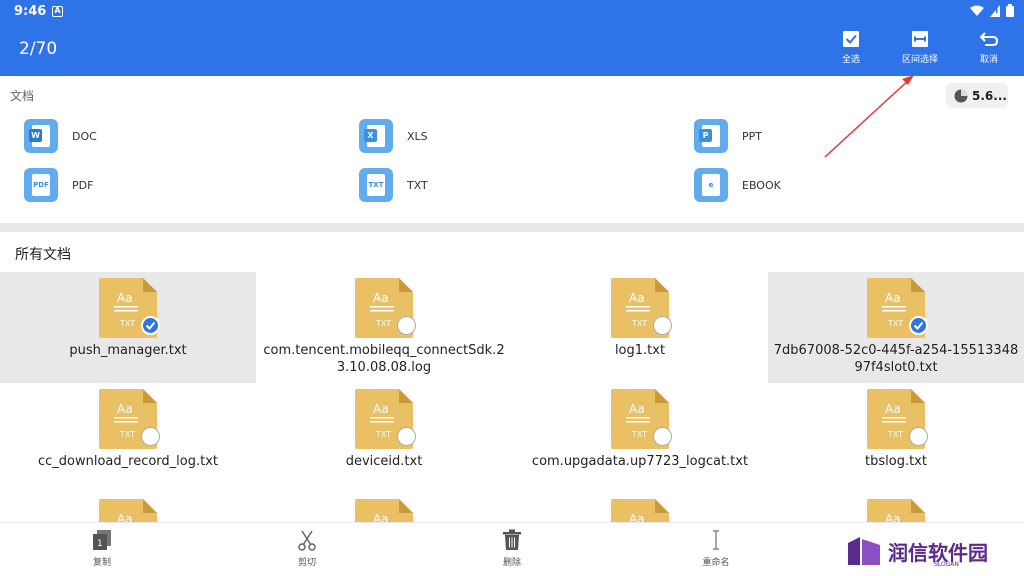 The image size is (1024, 576). I want to click on watermark-slogan: SLOGAN, so click(946, 564).